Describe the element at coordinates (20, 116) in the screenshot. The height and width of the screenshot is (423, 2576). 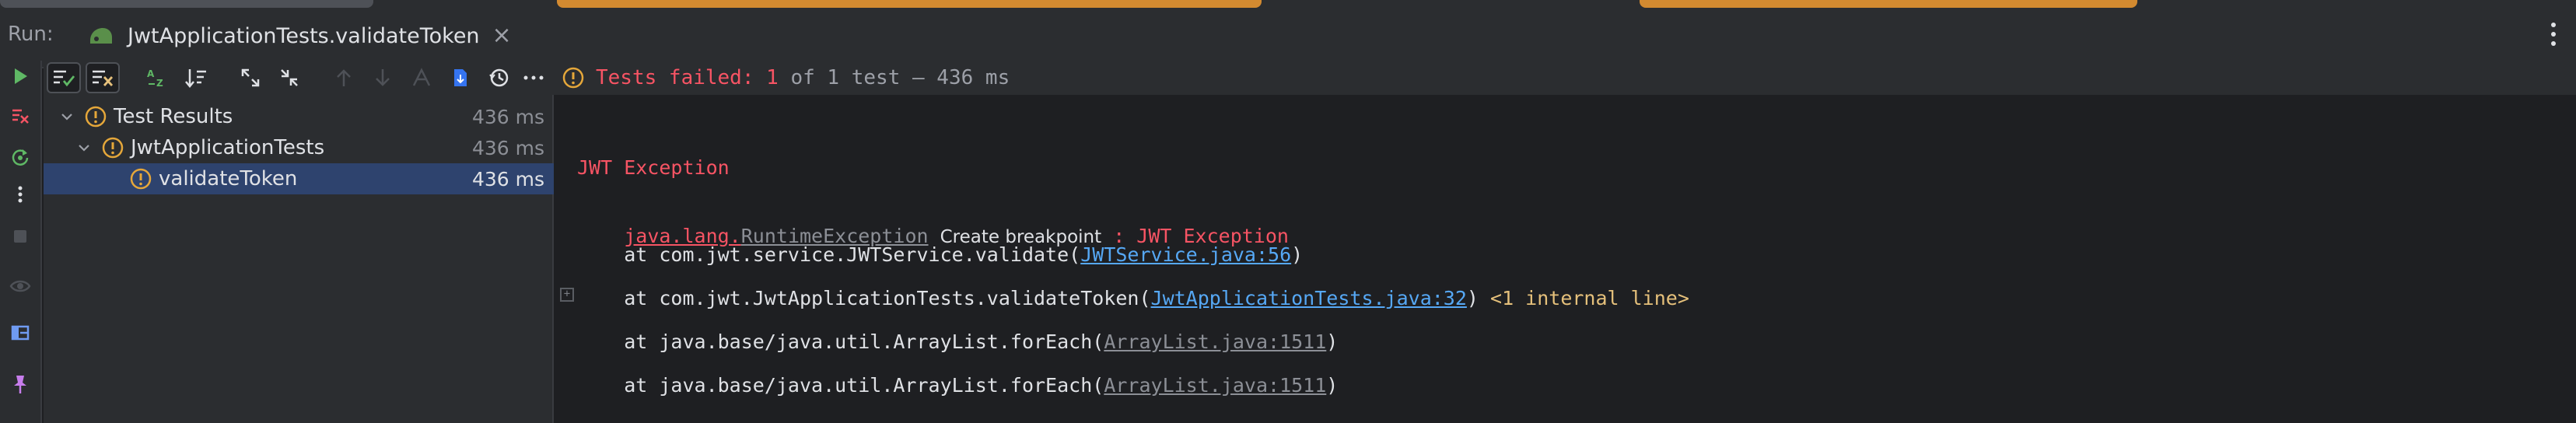
I see `stop-rerun-failed-icon` at that location.